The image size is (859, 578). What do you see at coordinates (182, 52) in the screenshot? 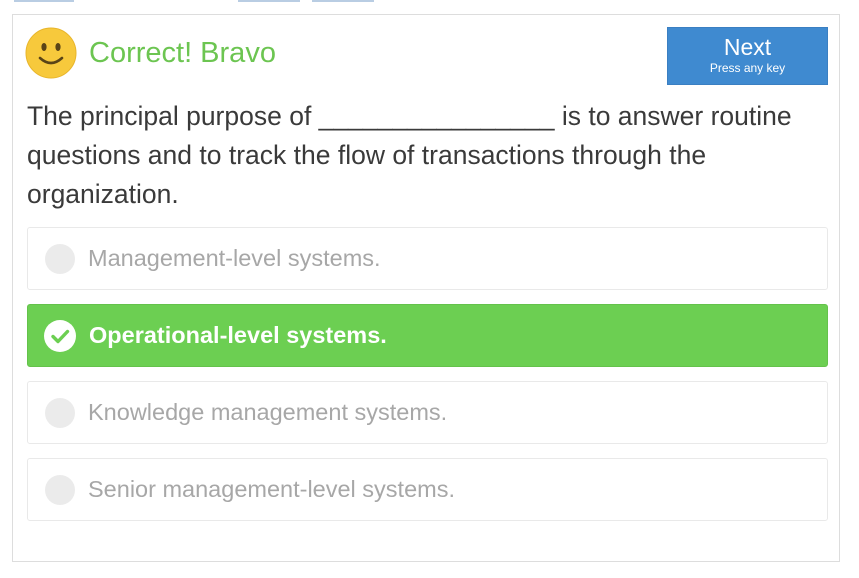
I see `feedback-message: Correct! Bravo` at bounding box center [182, 52].